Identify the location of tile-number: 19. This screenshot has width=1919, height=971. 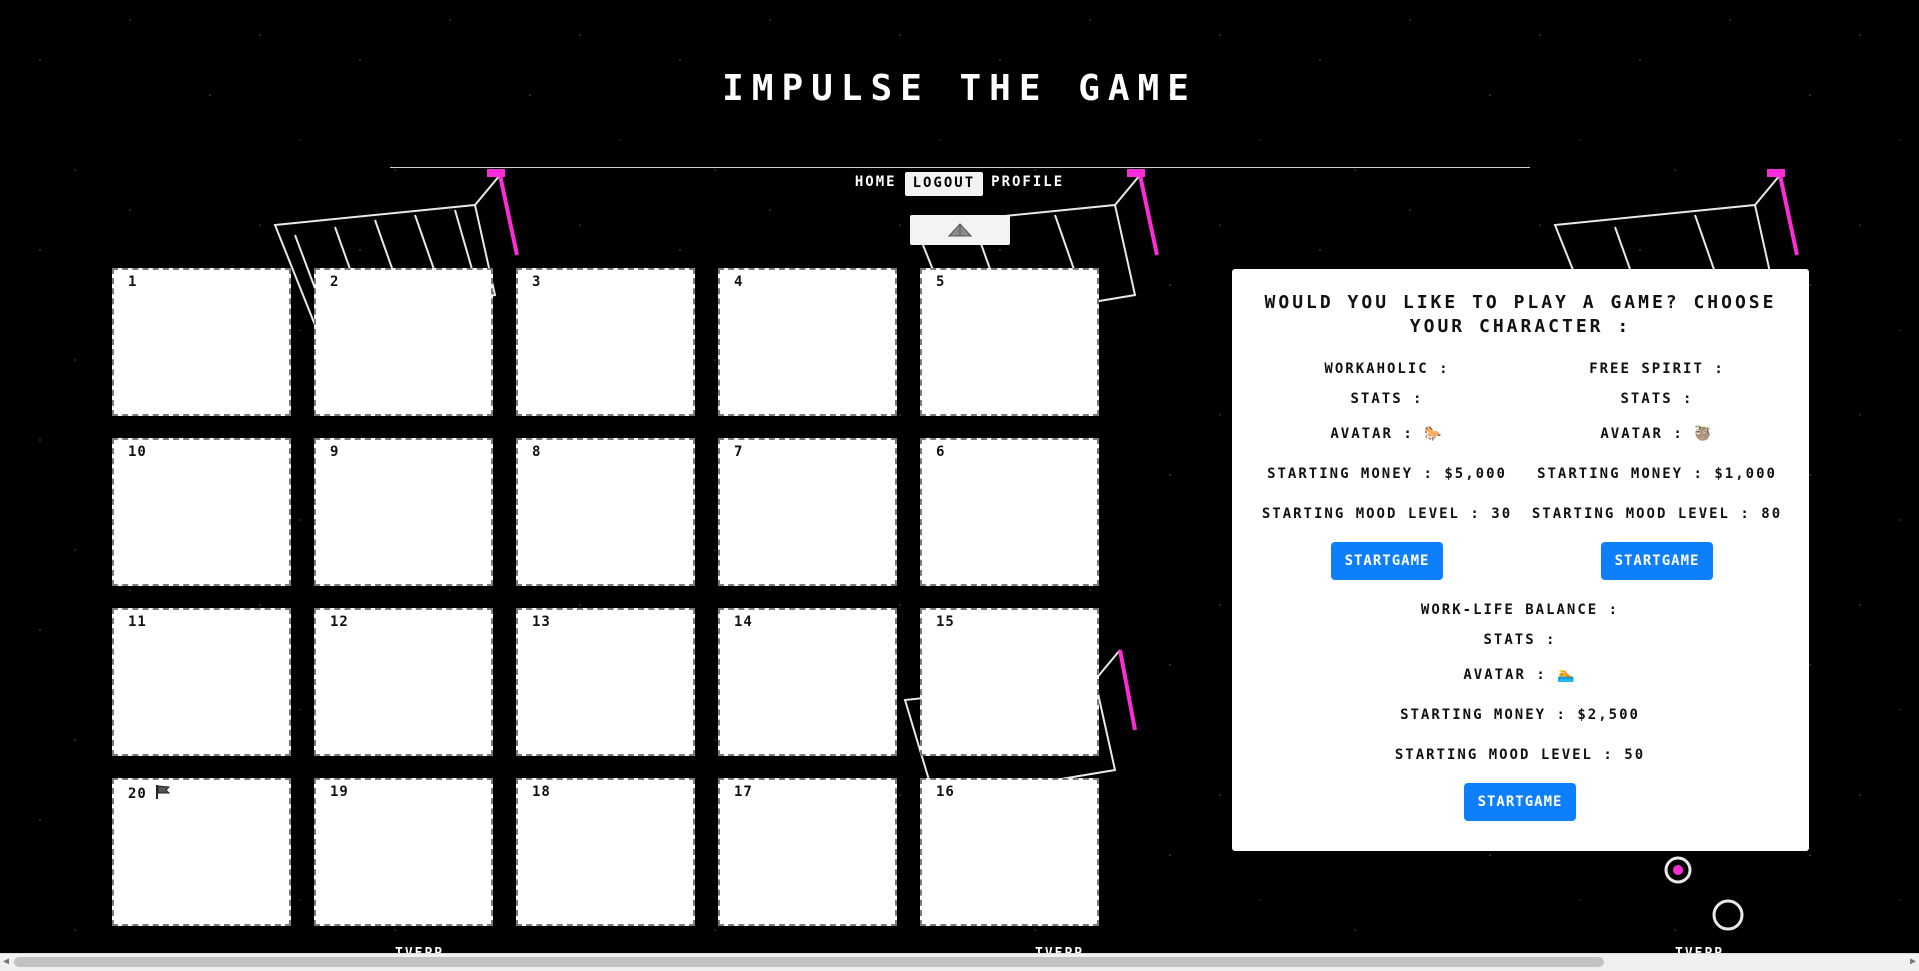
(339, 792).